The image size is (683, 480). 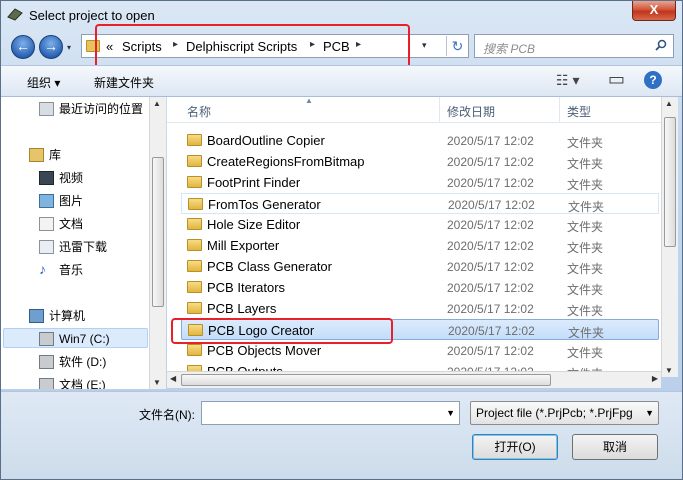 What do you see at coordinates (330, 413) in the screenshot?
I see `filename-input: ▼` at bounding box center [330, 413].